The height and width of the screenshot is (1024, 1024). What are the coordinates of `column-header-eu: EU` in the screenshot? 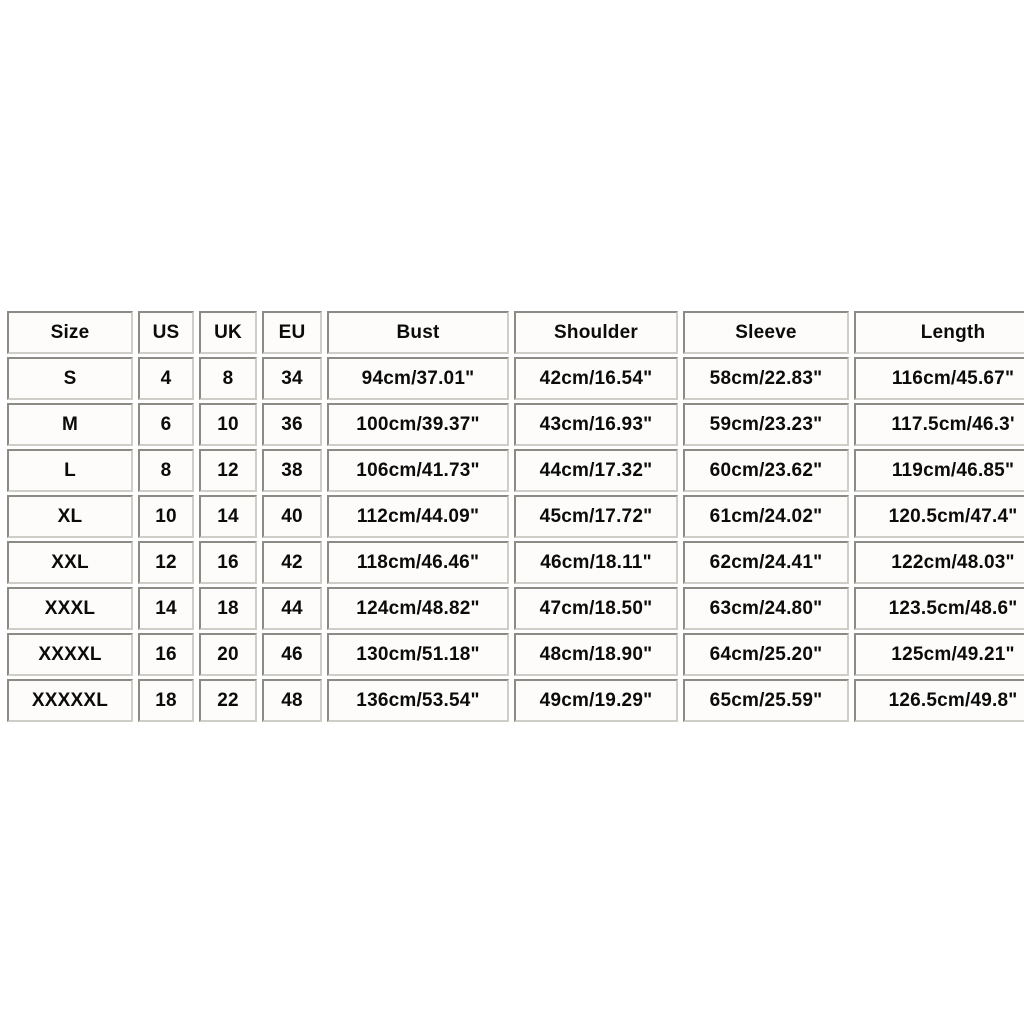 It's located at (292, 332).